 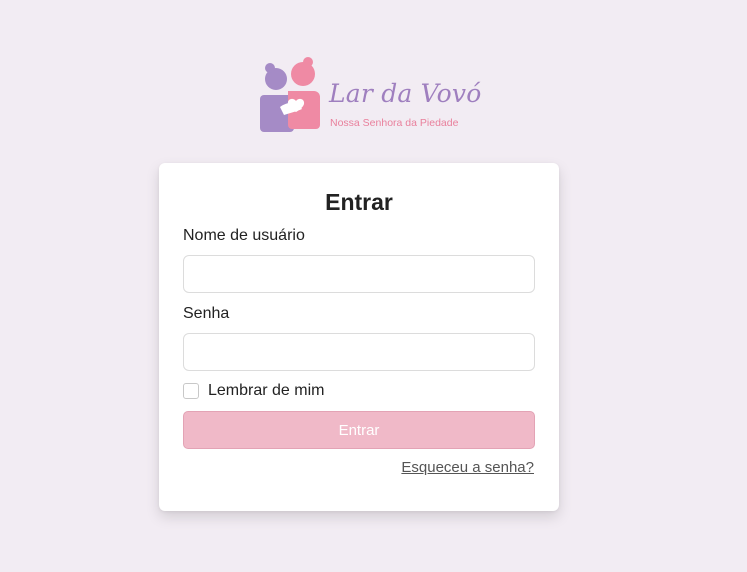 I want to click on username-label: Nome de usuário, so click(x=244, y=235).